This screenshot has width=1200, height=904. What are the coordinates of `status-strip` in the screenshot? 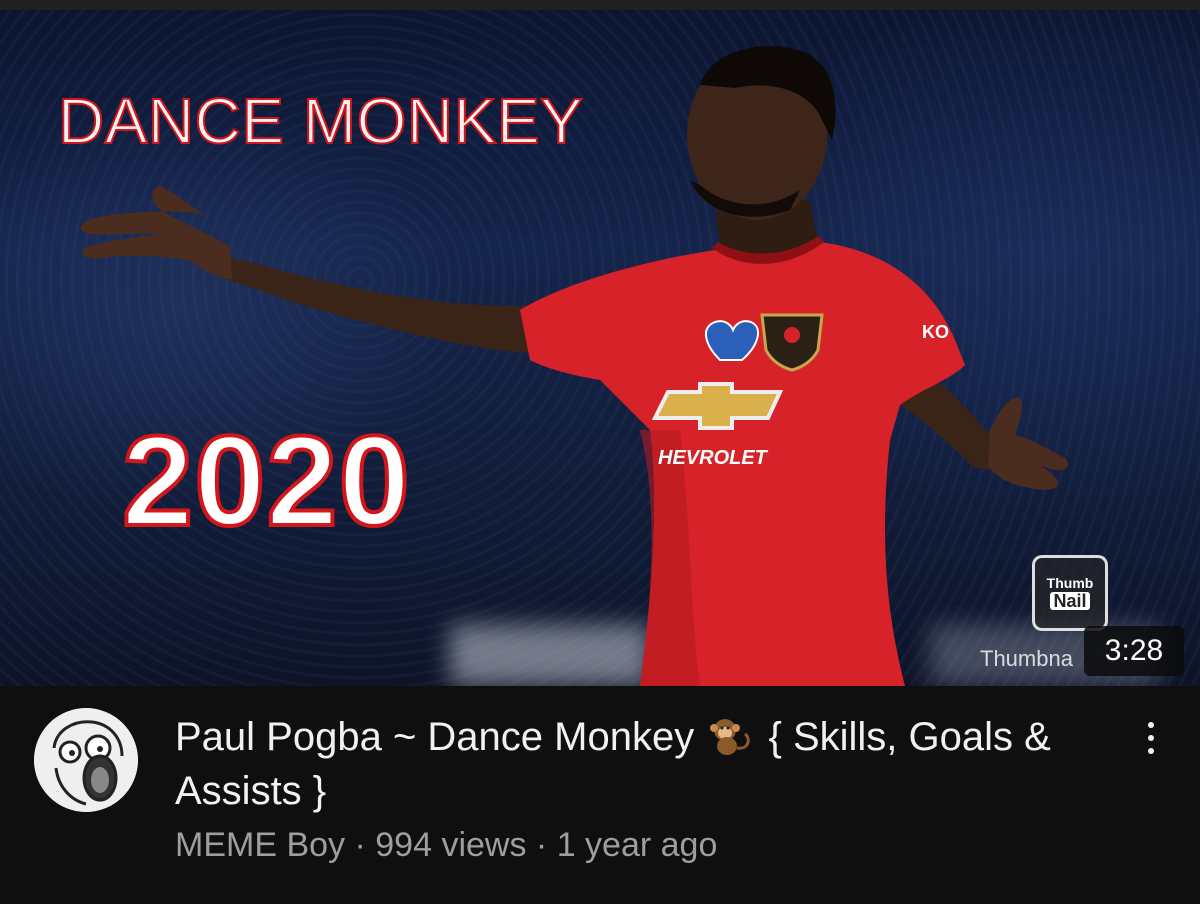 It's located at (600, 5).